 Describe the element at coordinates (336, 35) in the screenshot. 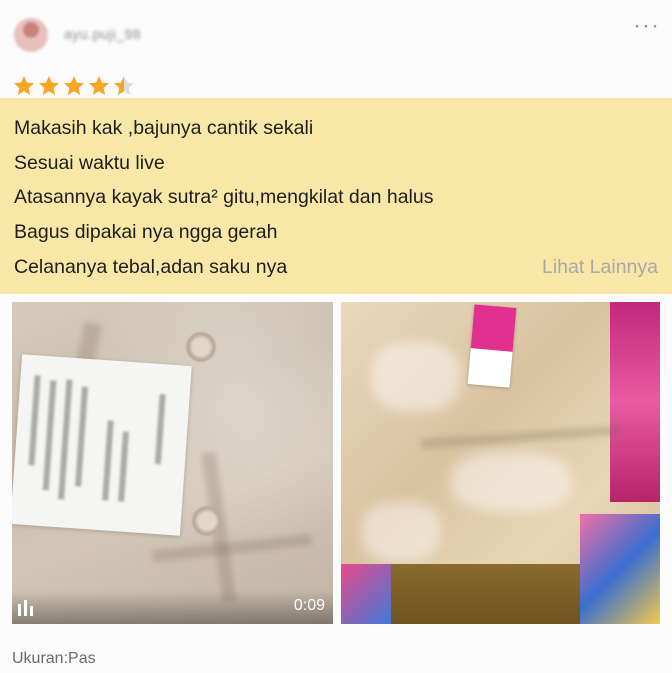

I see `review-header: ayu.puji_98 ···` at that location.